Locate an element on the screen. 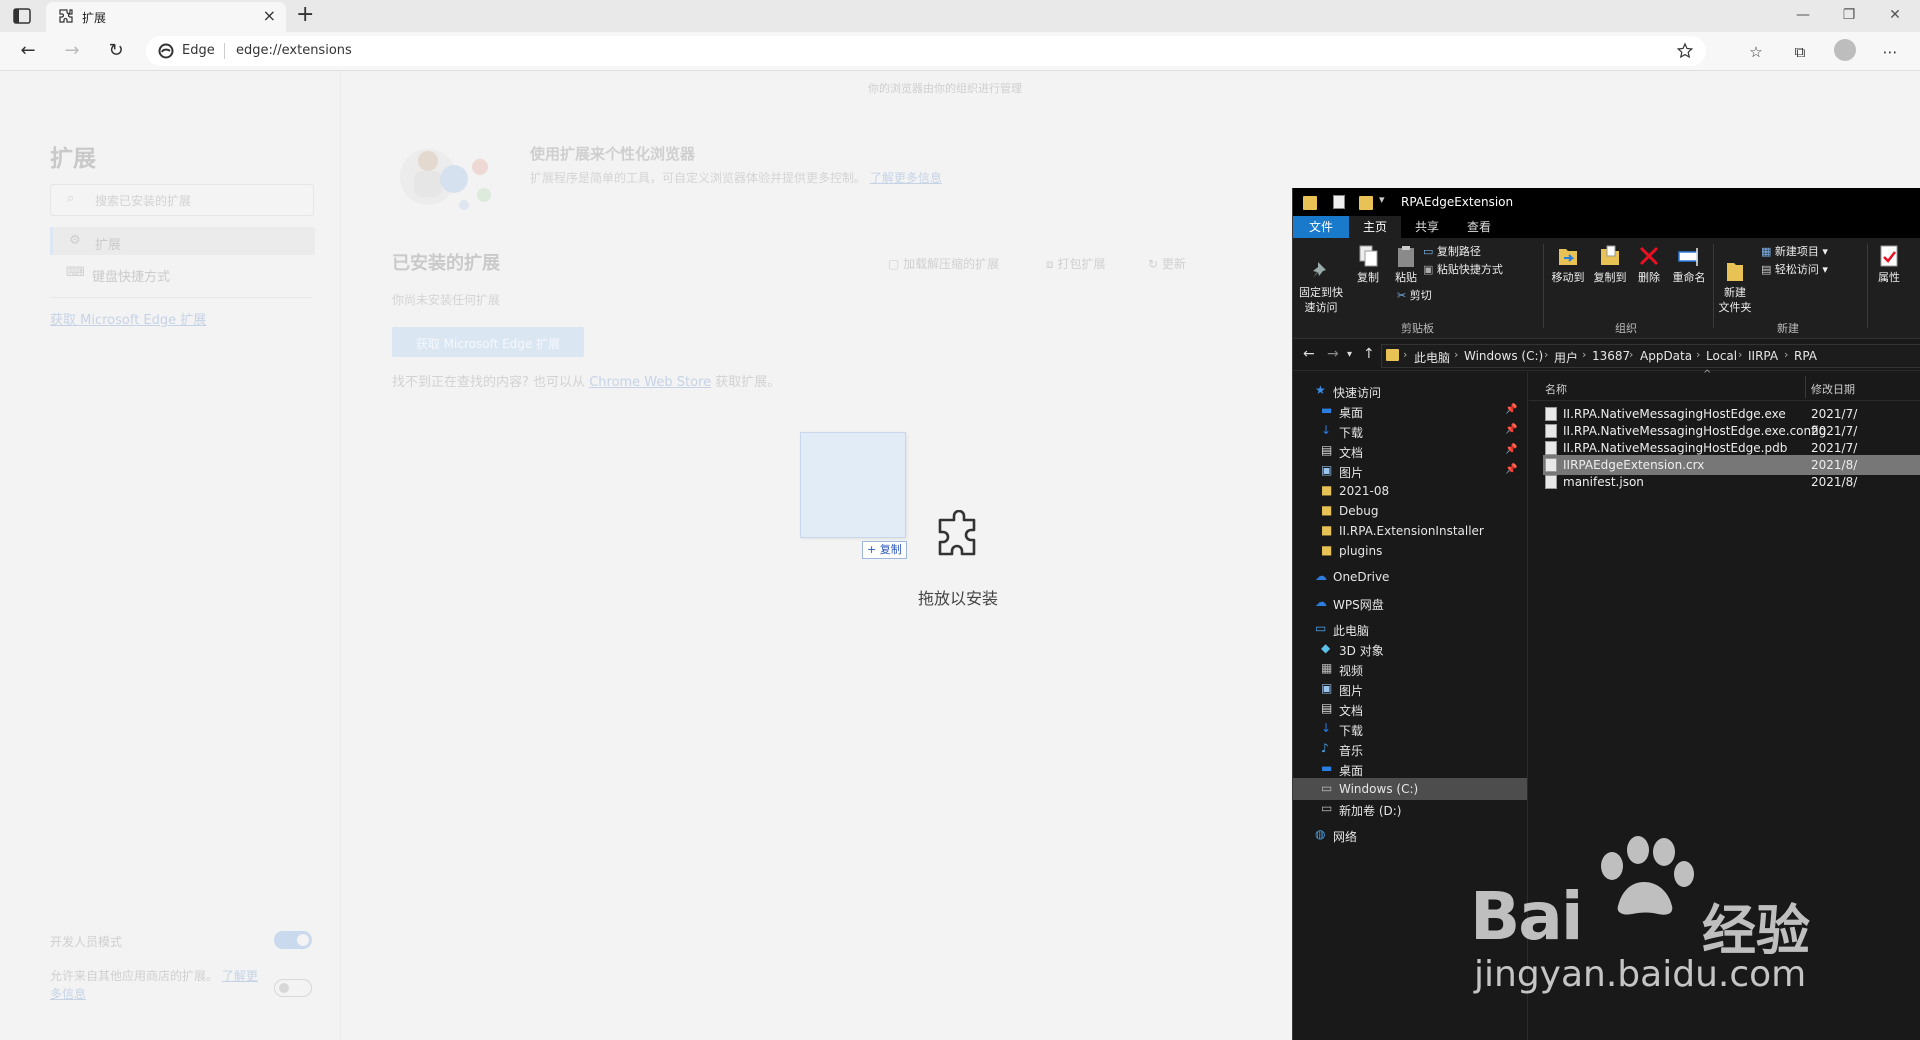  breadcrumb-item: 用户 is located at coordinates (1566, 357).